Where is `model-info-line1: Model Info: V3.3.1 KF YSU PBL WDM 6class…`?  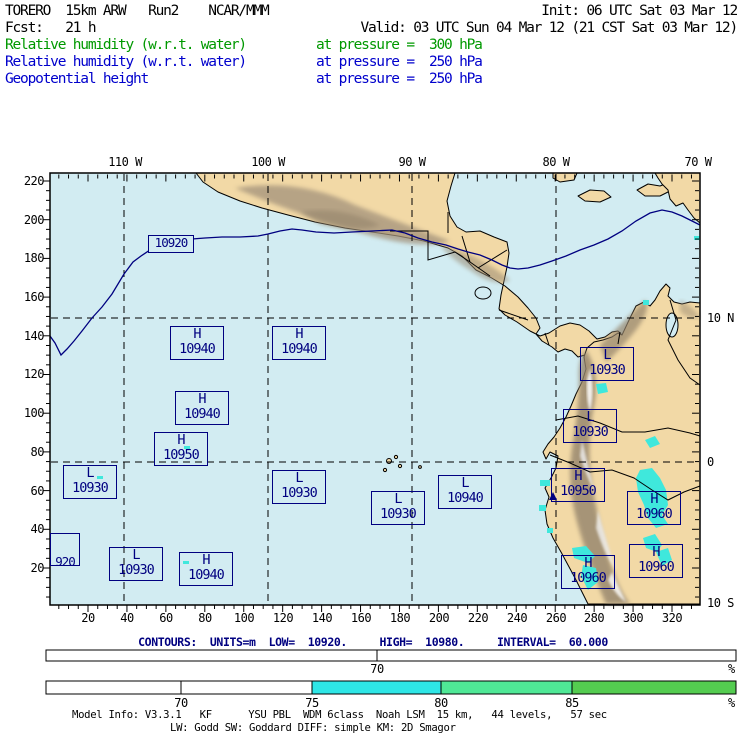 model-info-line1: Model Info: V3.3.1 KF YSU PBL WDM 6class… is located at coordinates (339, 715).